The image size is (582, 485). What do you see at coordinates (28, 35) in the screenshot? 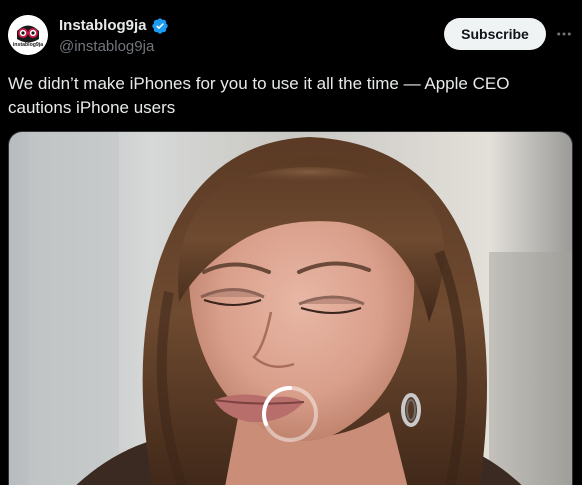
I see `avatar: instablog9ja` at bounding box center [28, 35].